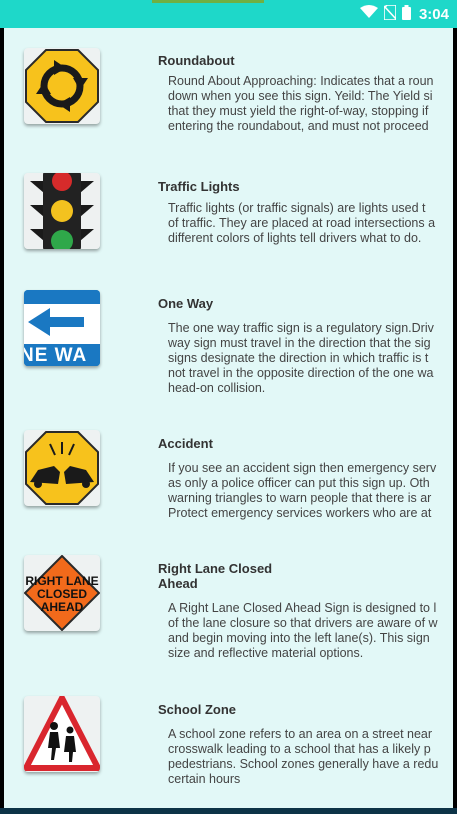 The image size is (457, 814). I want to click on battery-icon, so click(406, 14).